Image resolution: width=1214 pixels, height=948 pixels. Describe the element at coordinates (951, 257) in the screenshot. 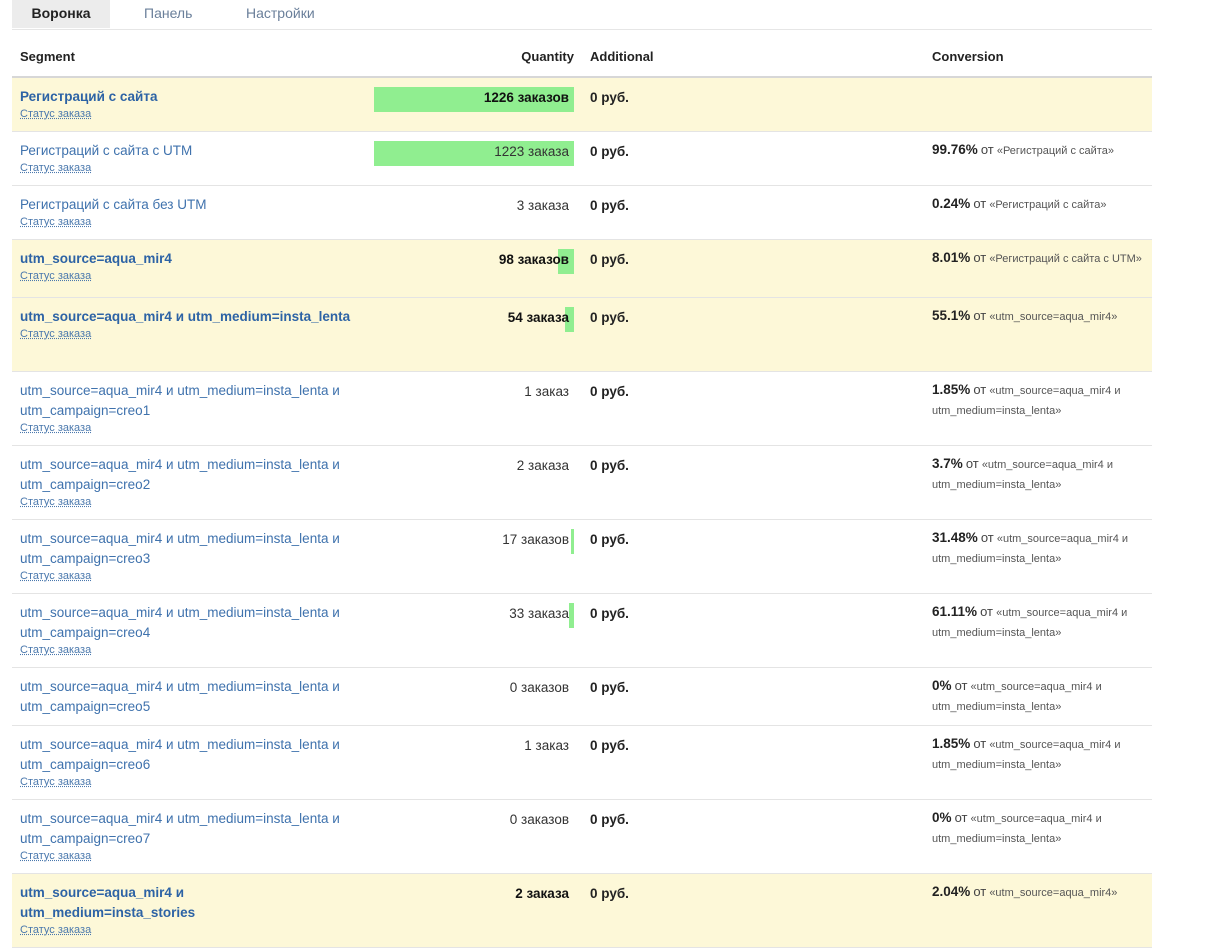

I see `conversion-percent: 8.01%` at that location.